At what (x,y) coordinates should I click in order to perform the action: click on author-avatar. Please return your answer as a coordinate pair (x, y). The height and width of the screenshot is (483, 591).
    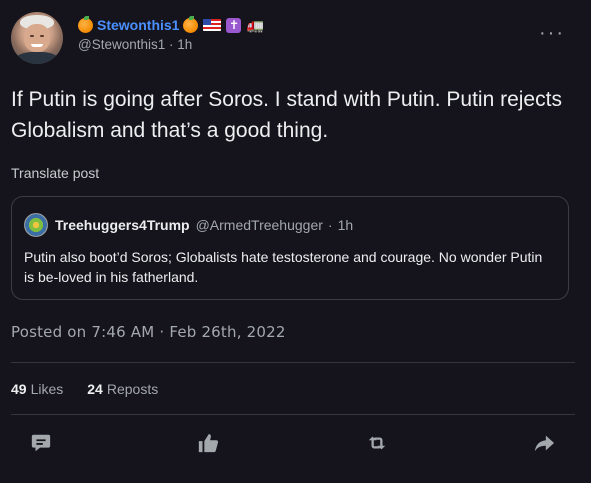
    Looking at the image, I should click on (37, 38).